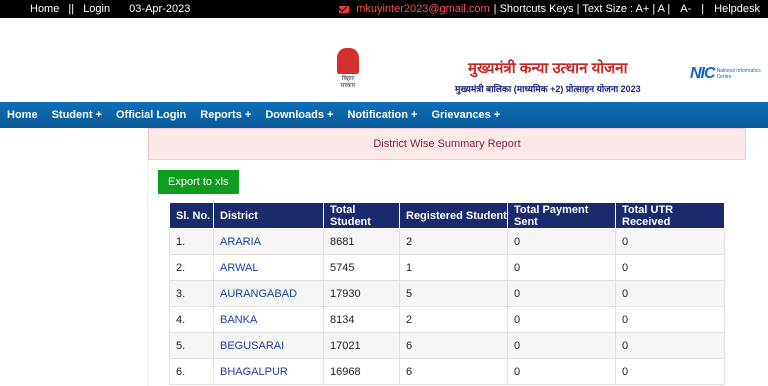  Describe the element at coordinates (191, 371) in the screenshot. I see `cell-sl-no: 6.` at that location.